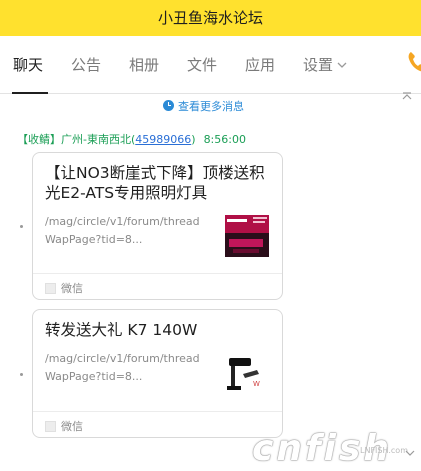 The height and width of the screenshot is (471, 421). I want to click on black-lamp-thumbnail-icon: W, so click(247, 374).